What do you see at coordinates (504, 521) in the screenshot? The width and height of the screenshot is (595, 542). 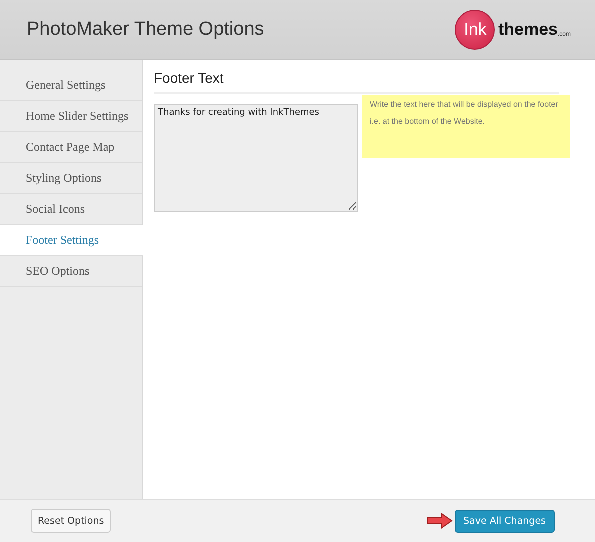 I see `save-all-changes-button: Save All Changes` at bounding box center [504, 521].